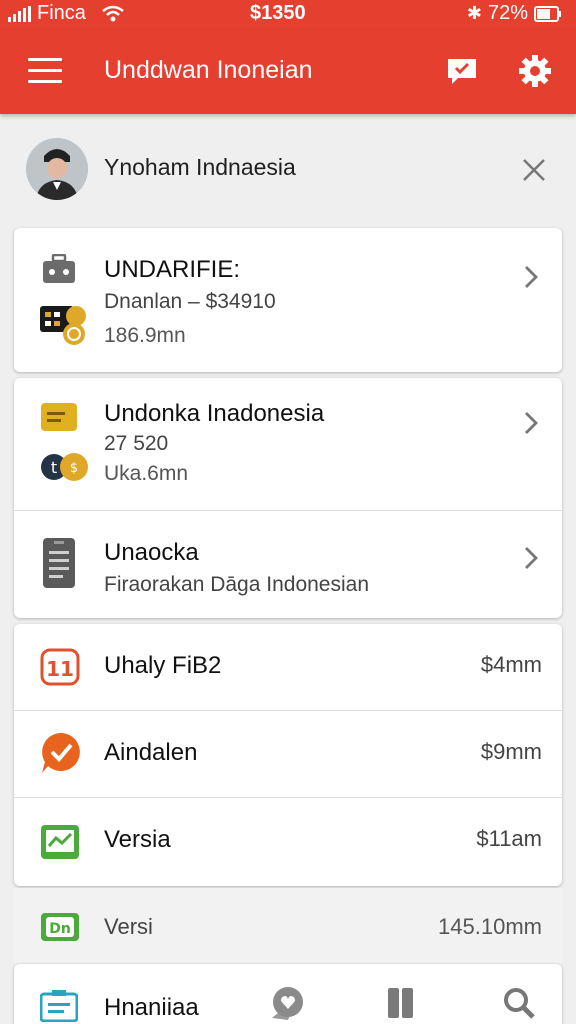 This screenshot has width=576, height=1024. What do you see at coordinates (511, 664) in the screenshot?
I see `list-item-amount: $4mm` at bounding box center [511, 664].